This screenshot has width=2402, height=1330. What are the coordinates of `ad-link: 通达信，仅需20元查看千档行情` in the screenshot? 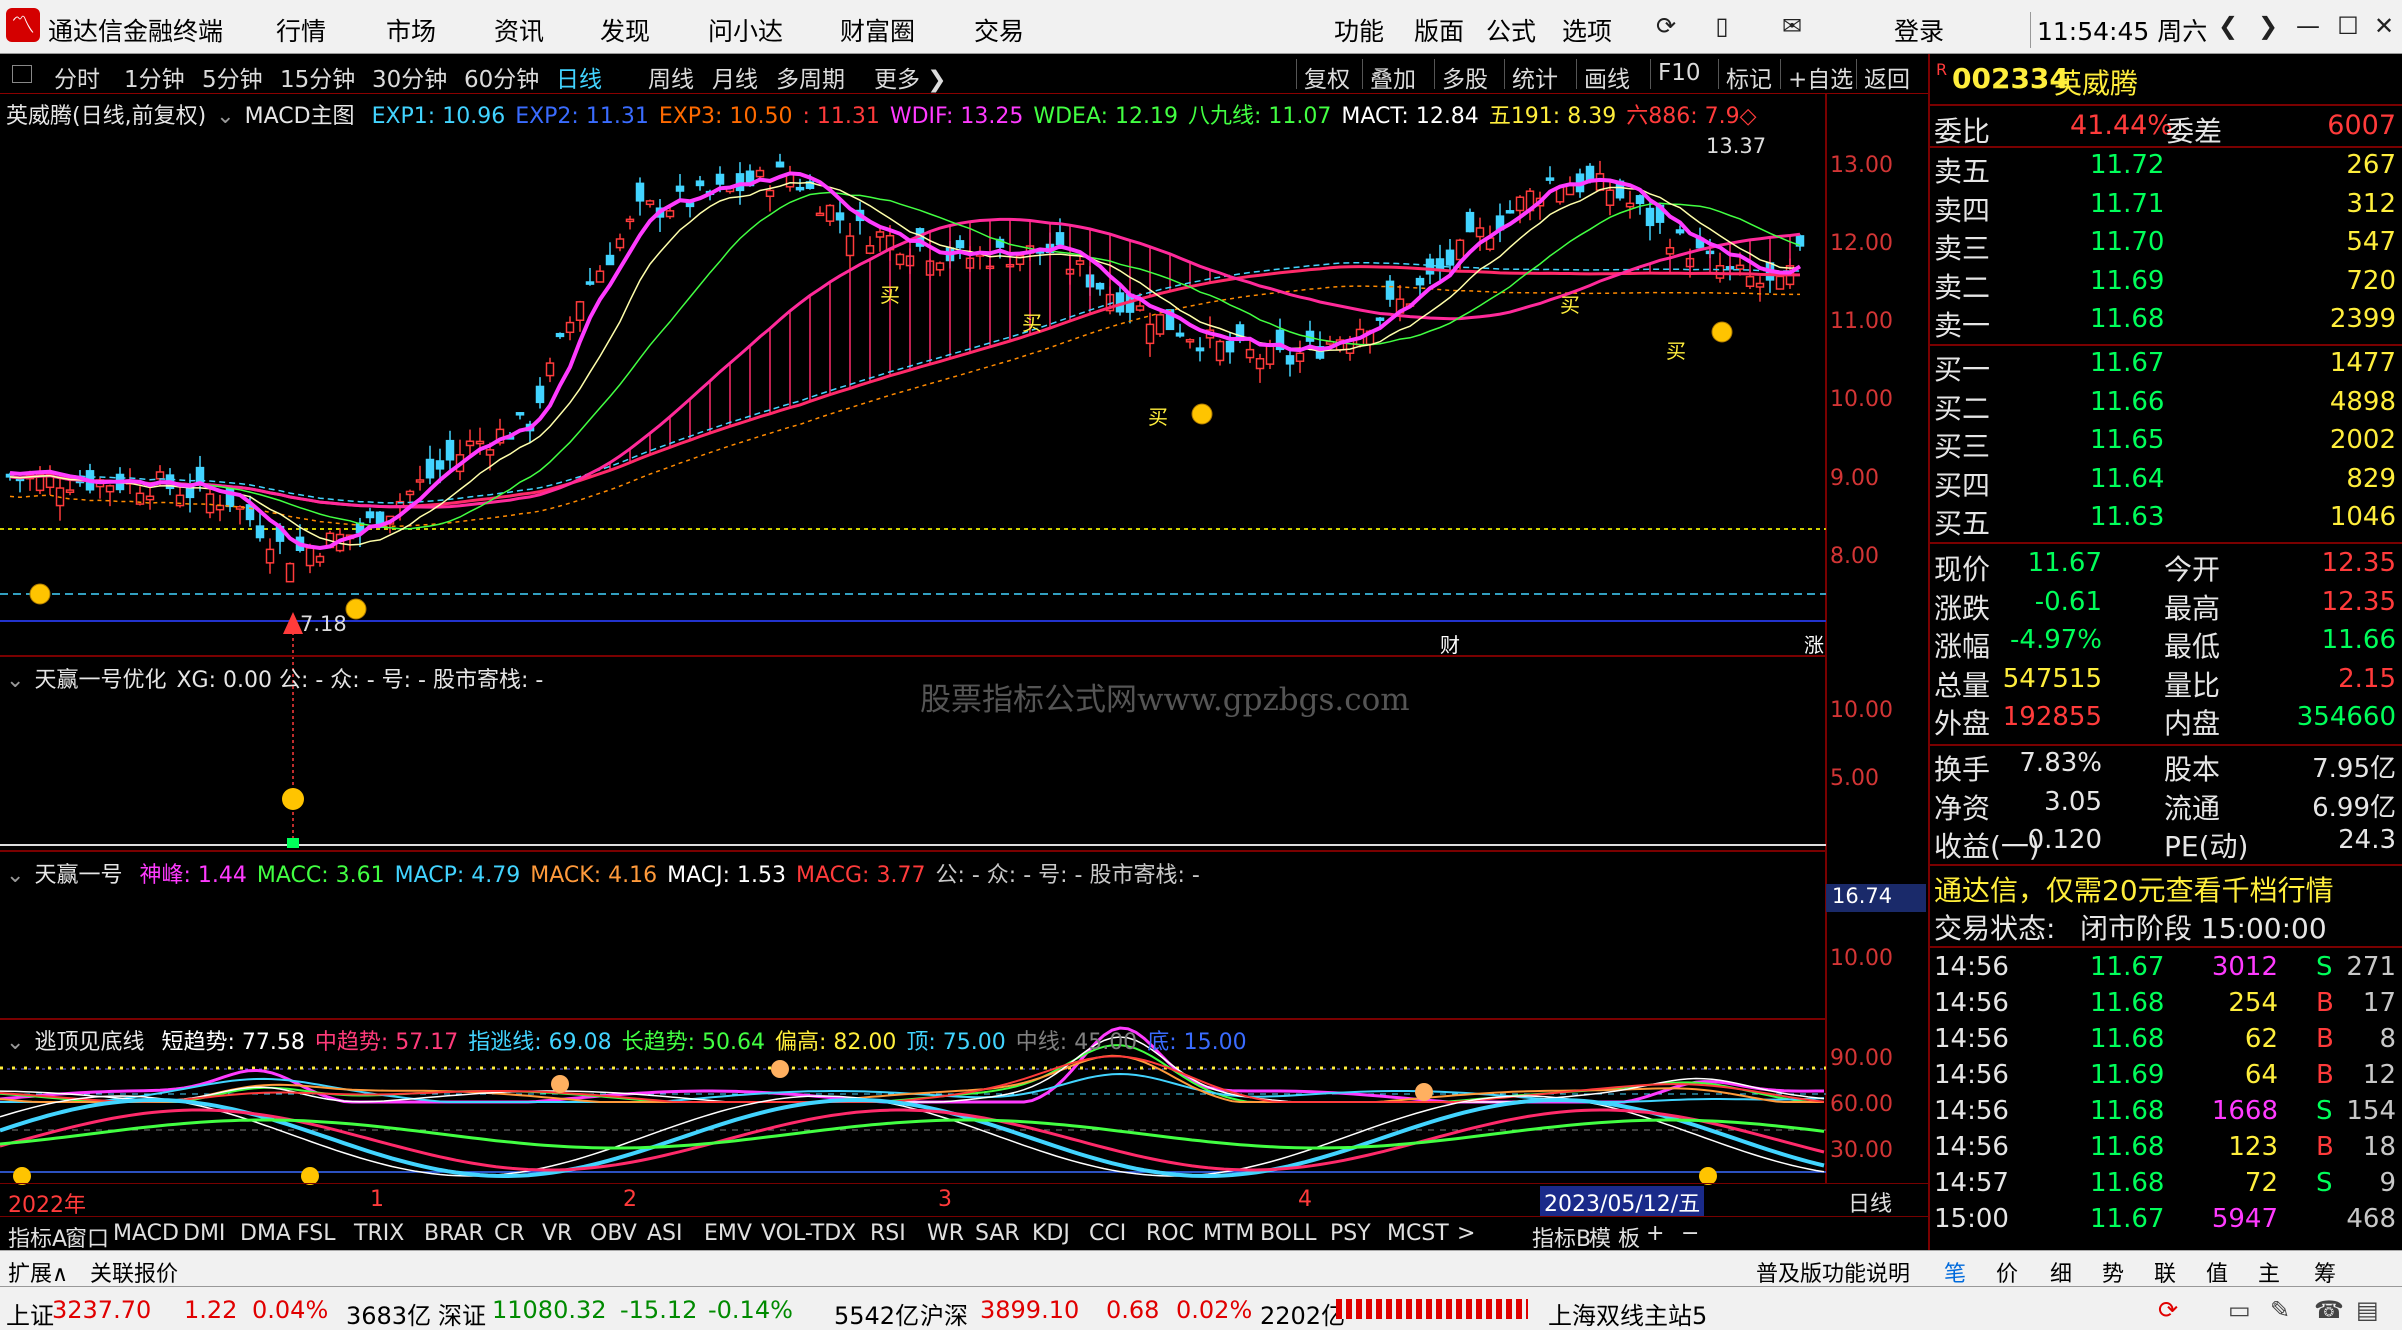 It's located at (2134, 889).